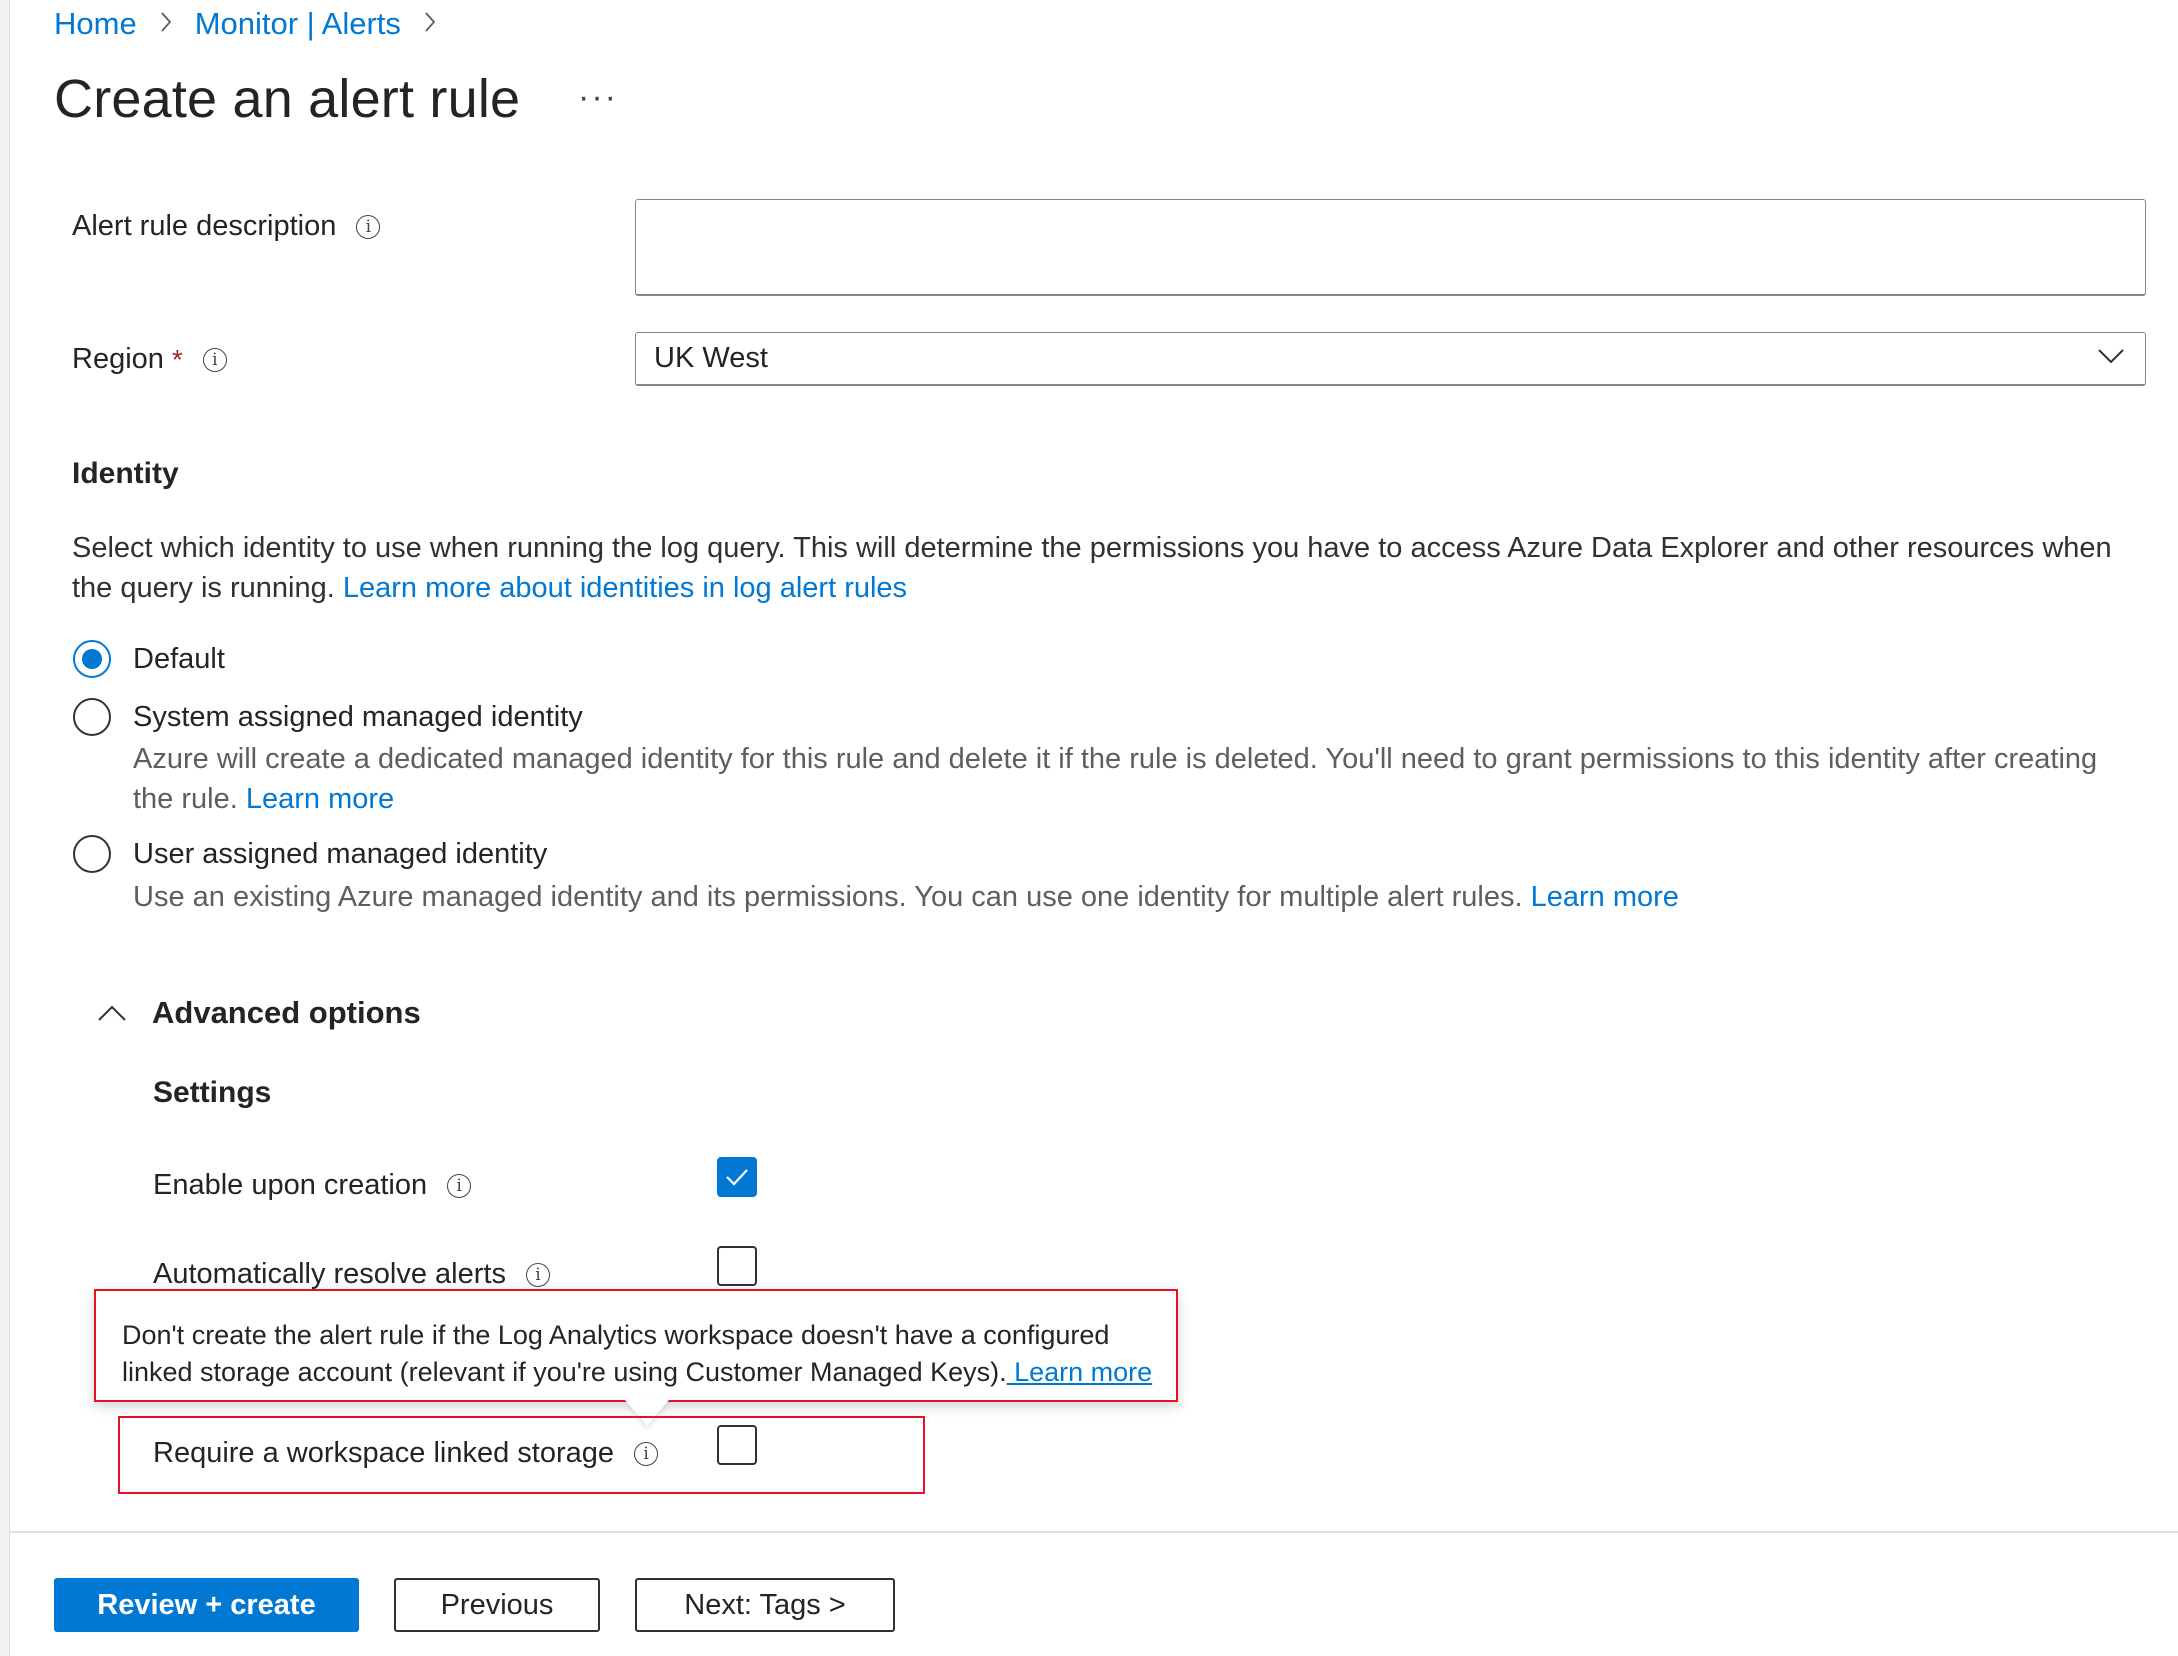 Image resolution: width=2178 pixels, height=1656 pixels. Describe the element at coordinates (2111, 356) in the screenshot. I see `chevron-down-icon` at that location.